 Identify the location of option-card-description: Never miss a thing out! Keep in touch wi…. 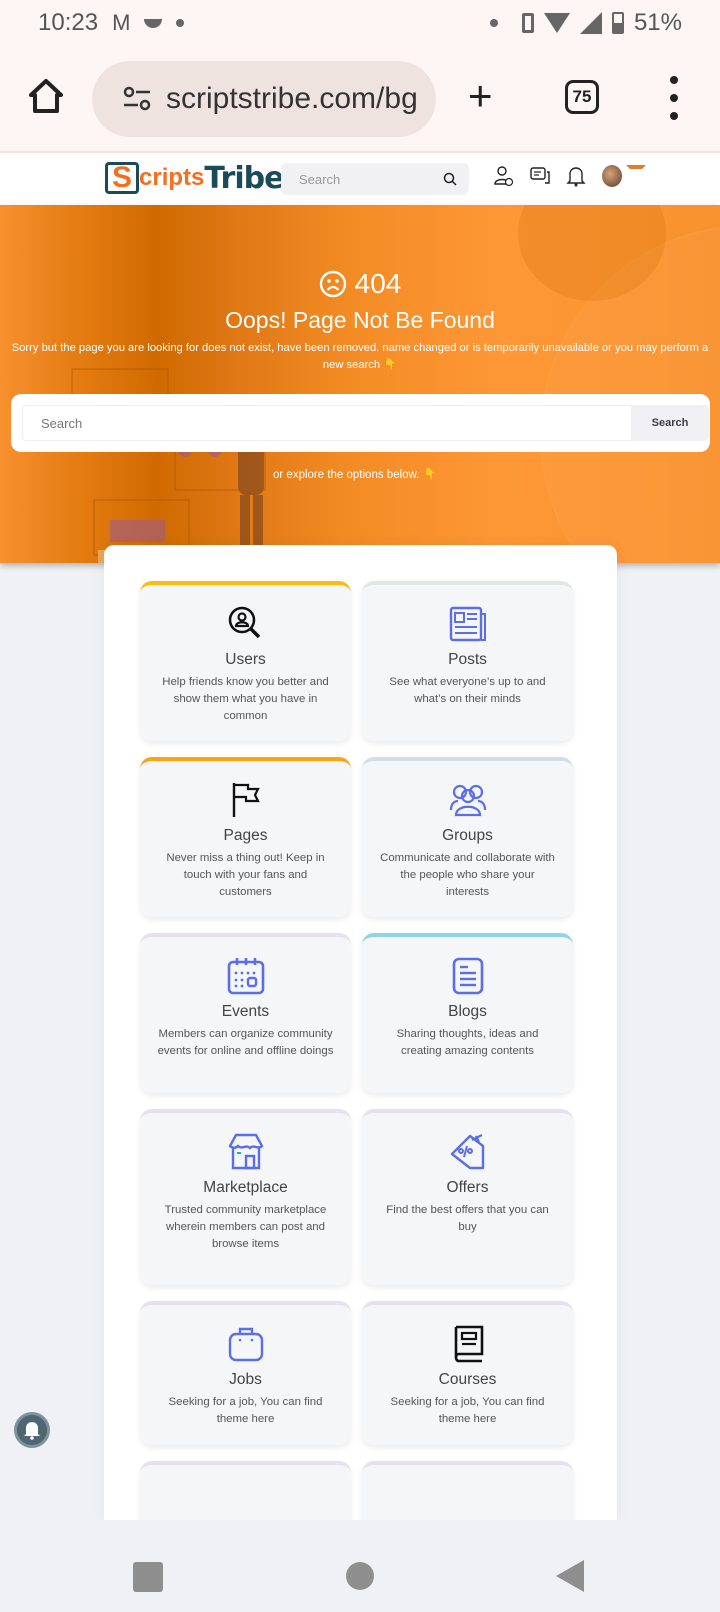
(245, 875).